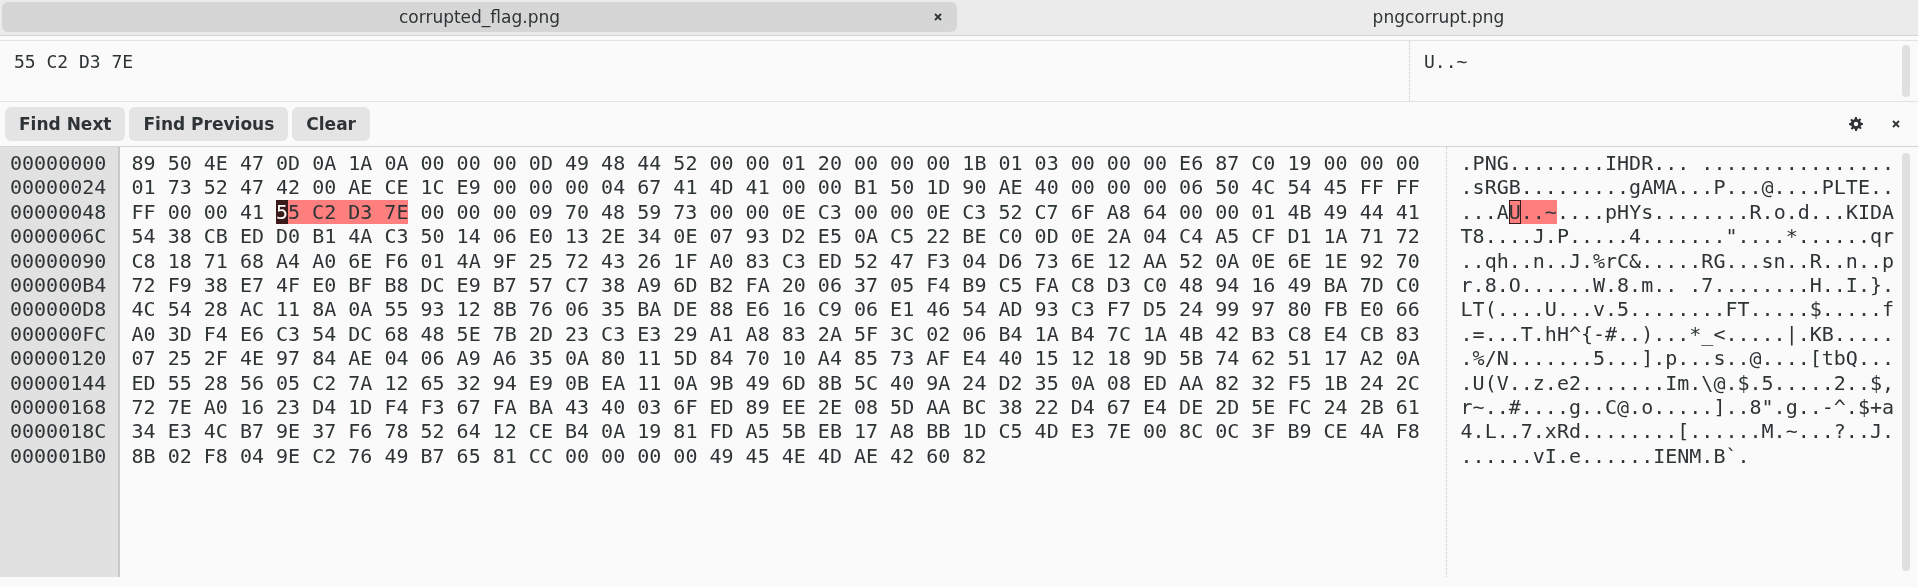 This screenshot has width=1918, height=587. I want to click on ascii-text: r.8.O......W.8.m.. .7........H..I.}., so click(1677, 285).